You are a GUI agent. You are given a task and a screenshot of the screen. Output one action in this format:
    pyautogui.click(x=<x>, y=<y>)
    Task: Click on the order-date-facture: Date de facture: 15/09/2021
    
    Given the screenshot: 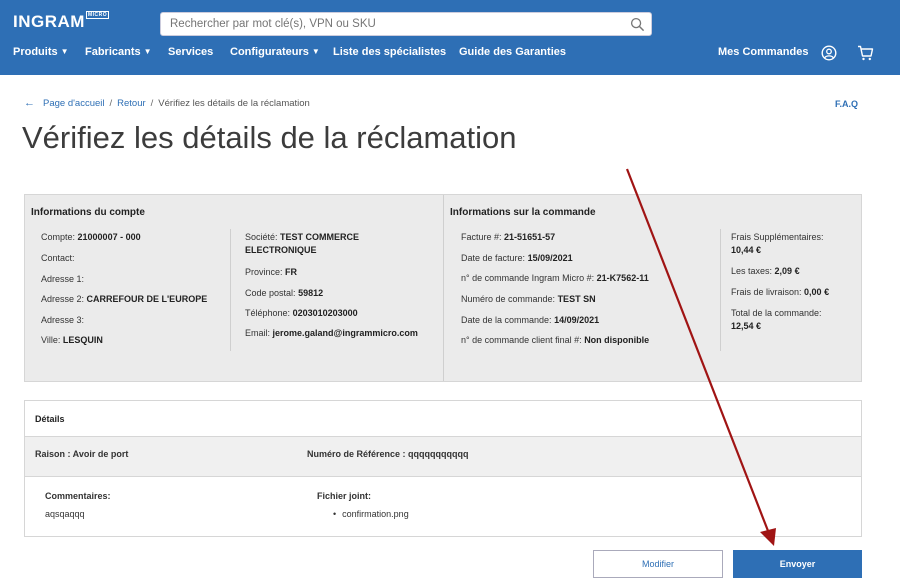 What is the action you would take?
    pyautogui.click(x=517, y=258)
    